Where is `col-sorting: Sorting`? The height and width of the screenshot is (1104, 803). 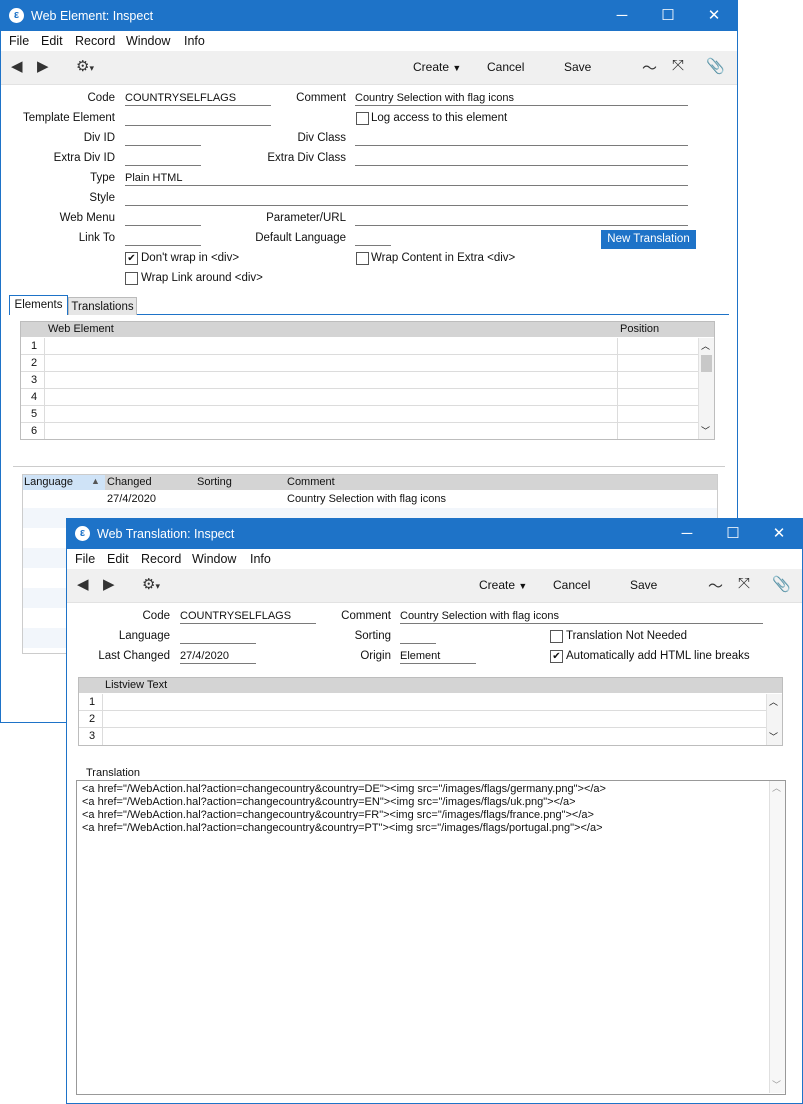
col-sorting: Sorting is located at coordinates (214, 482).